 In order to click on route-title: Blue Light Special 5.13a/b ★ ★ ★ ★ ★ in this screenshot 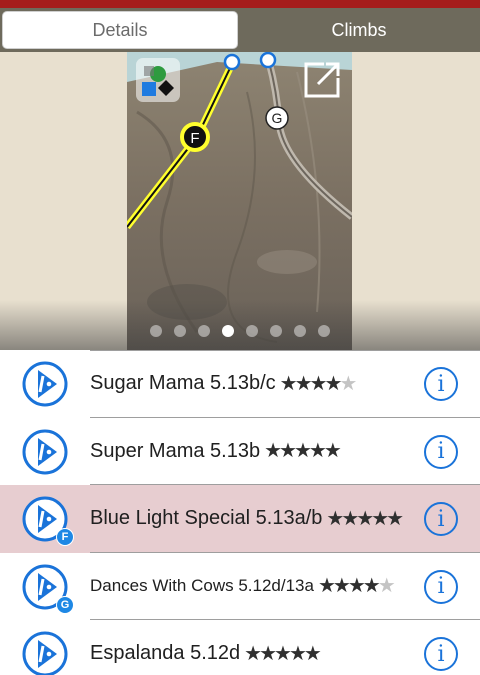, I will do `click(247, 518)`.